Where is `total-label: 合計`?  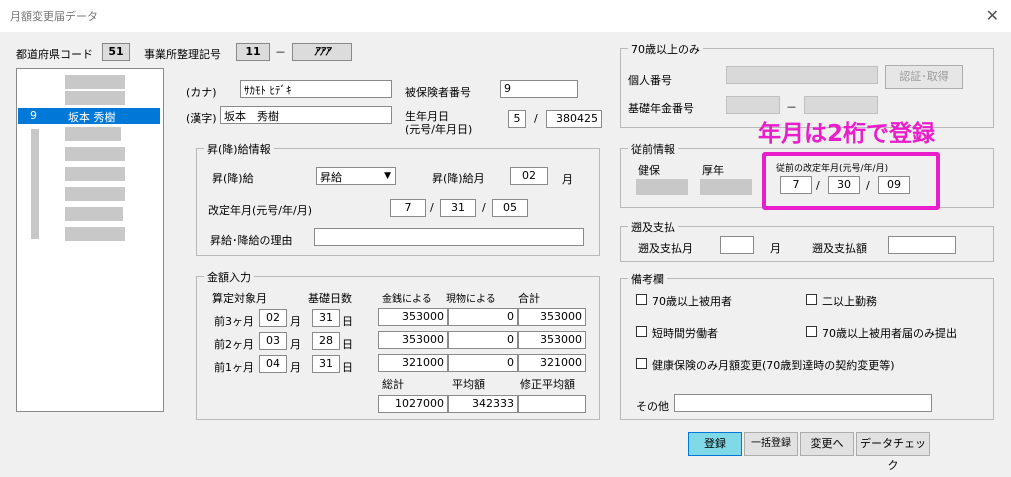 total-label: 合計 is located at coordinates (529, 298).